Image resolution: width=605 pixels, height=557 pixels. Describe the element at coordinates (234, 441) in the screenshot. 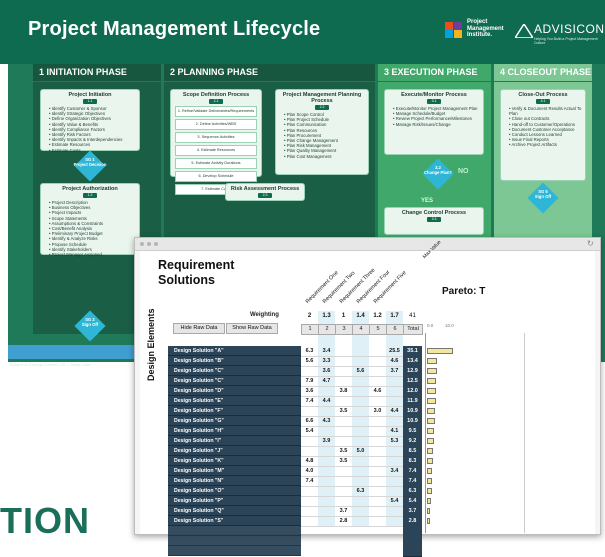

I see `design-solution-row-label: Design Solution "I"` at that location.